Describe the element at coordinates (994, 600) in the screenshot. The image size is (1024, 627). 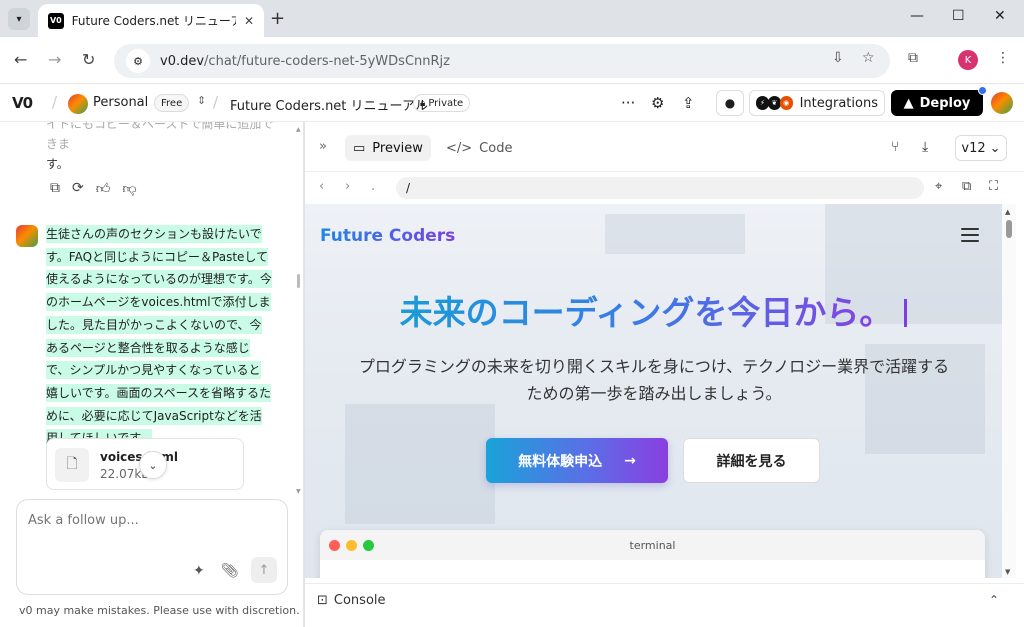
I see `expand-up-icon: ⌃` at that location.